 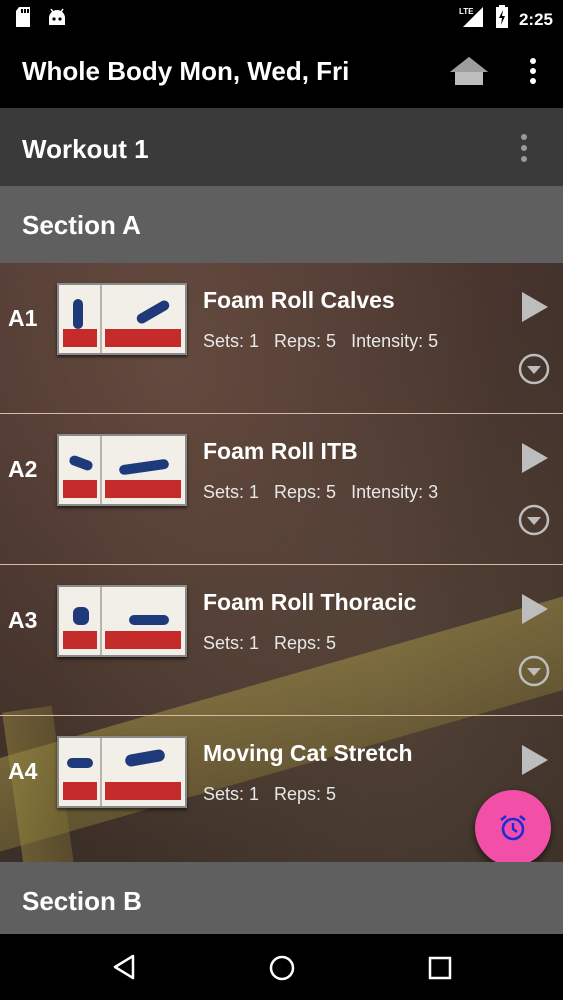 I want to click on exercise-meta: Sets: 1 Reps: 5 Intensity: 3, so click(x=320, y=492).